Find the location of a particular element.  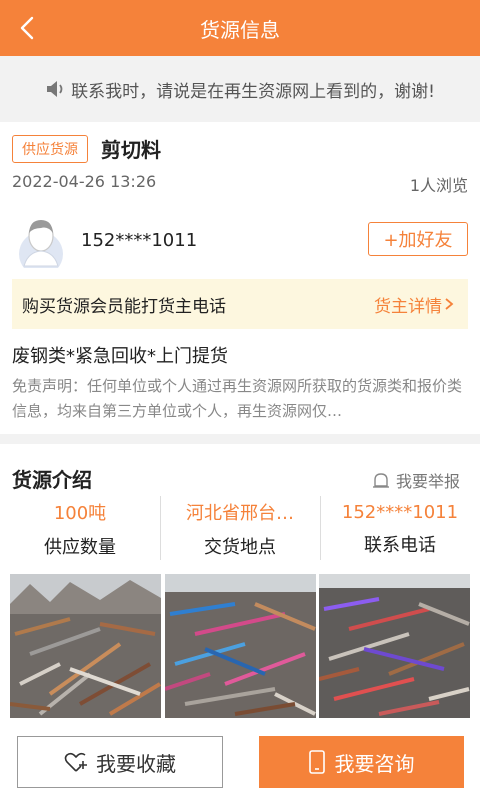

stat-label: 联系电话 is located at coordinates (400, 545).